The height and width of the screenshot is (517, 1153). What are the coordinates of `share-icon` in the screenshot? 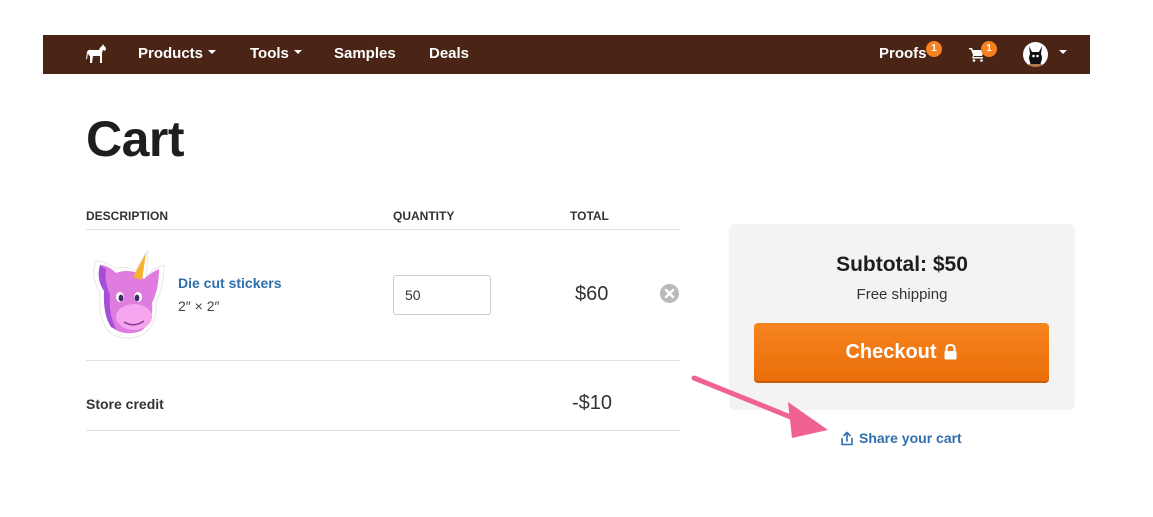 It's located at (847, 438).